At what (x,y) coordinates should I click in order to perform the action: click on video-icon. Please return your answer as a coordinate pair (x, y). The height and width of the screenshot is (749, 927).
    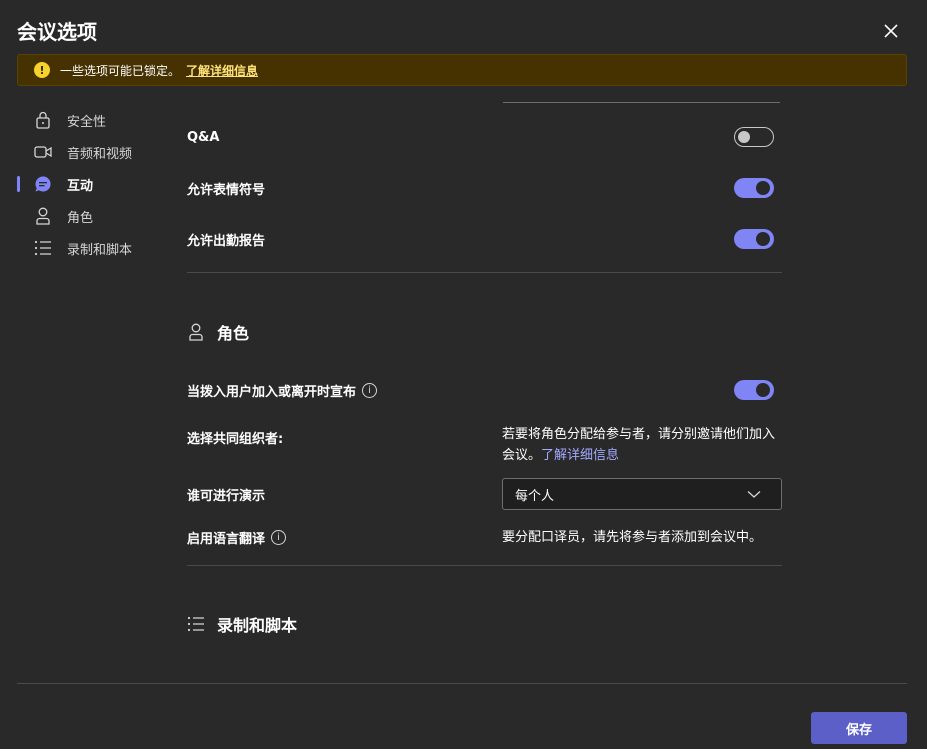
    Looking at the image, I should click on (43, 152).